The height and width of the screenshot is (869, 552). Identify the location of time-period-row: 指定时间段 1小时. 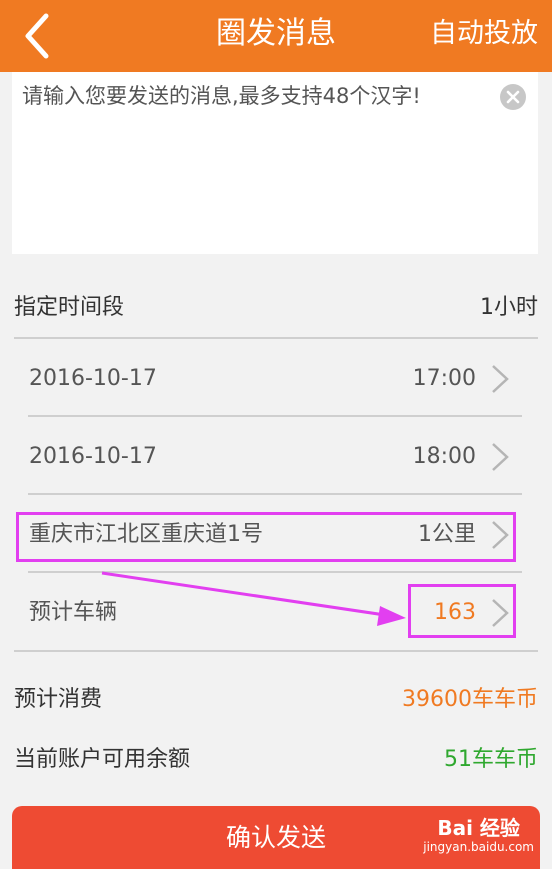
(276, 308).